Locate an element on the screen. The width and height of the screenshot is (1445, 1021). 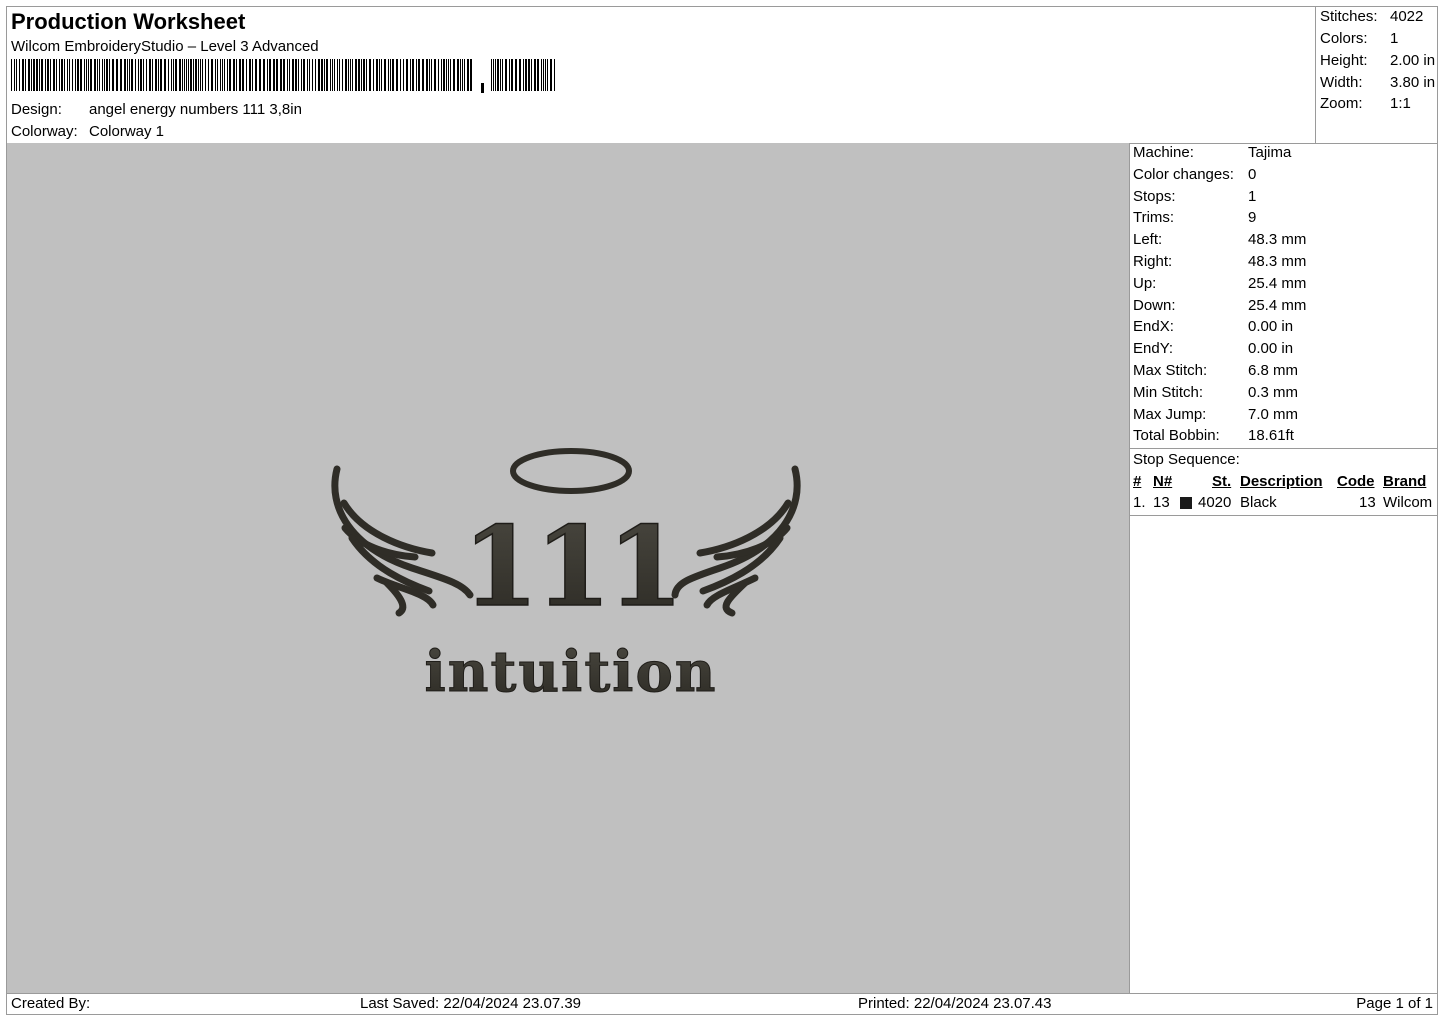
machine-info-value: 9 is located at coordinates (1252, 218).